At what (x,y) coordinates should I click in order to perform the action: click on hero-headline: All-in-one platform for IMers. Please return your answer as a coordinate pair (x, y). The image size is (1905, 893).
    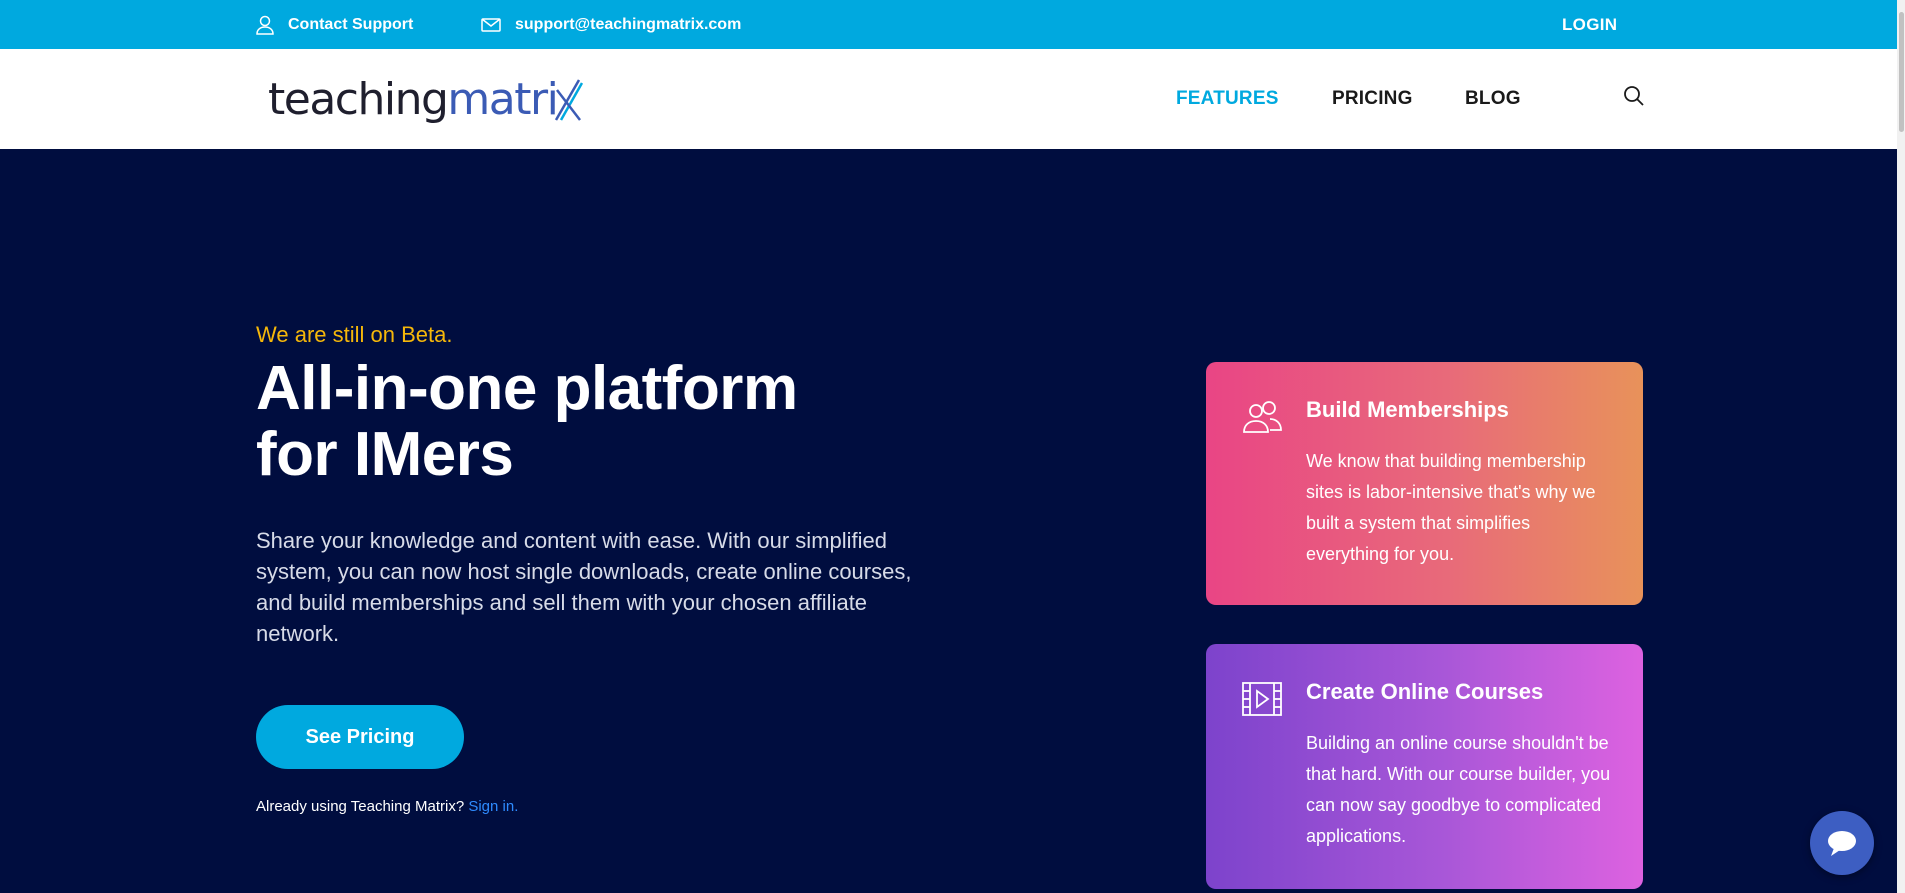
    Looking at the image, I should click on (606, 422).